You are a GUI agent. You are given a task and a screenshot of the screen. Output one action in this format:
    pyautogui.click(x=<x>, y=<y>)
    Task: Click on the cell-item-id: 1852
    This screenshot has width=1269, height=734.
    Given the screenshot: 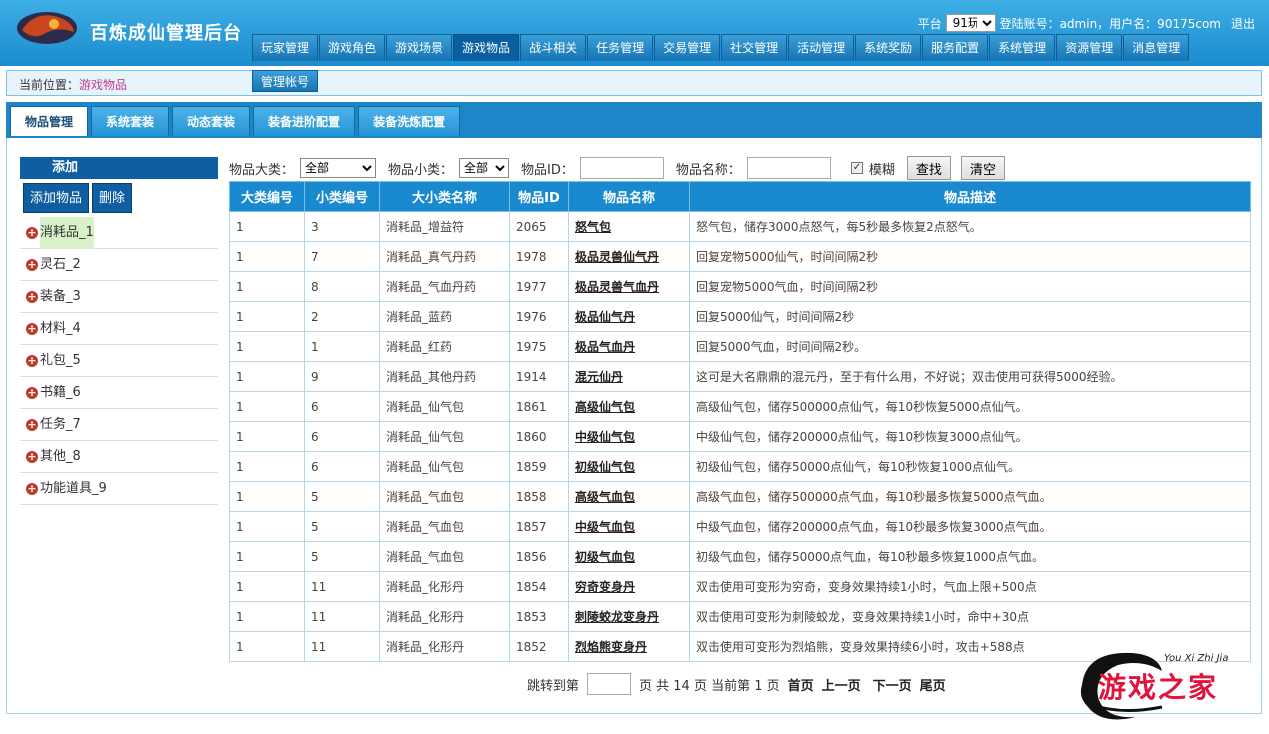 What is the action you would take?
    pyautogui.click(x=539, y=646)
    